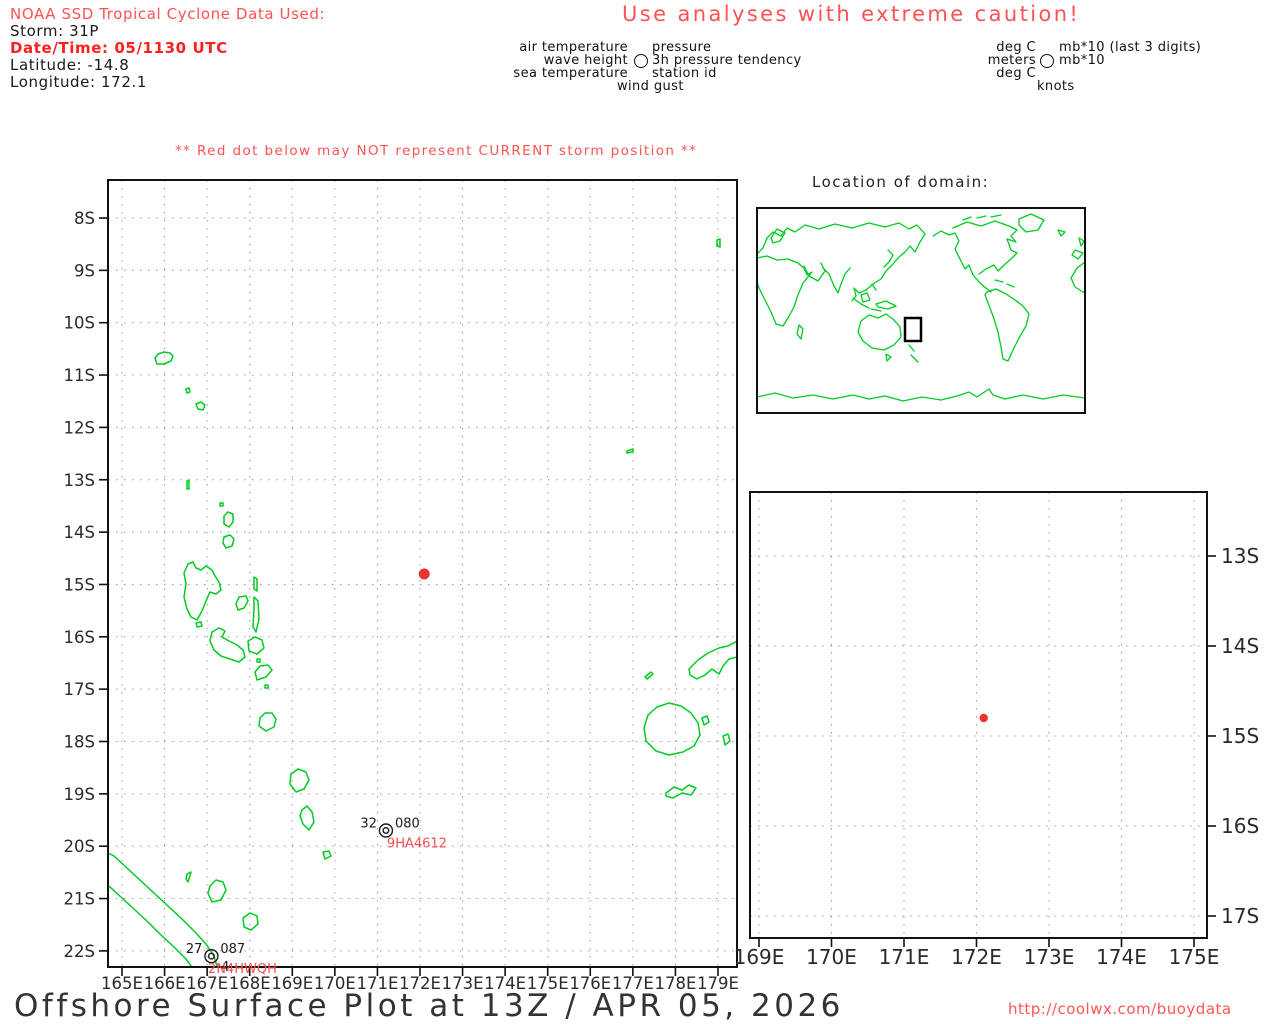  Describe the element at coordinates (904, 957) in the screenshot. I see `lon-tick-label: 171E` at that location.